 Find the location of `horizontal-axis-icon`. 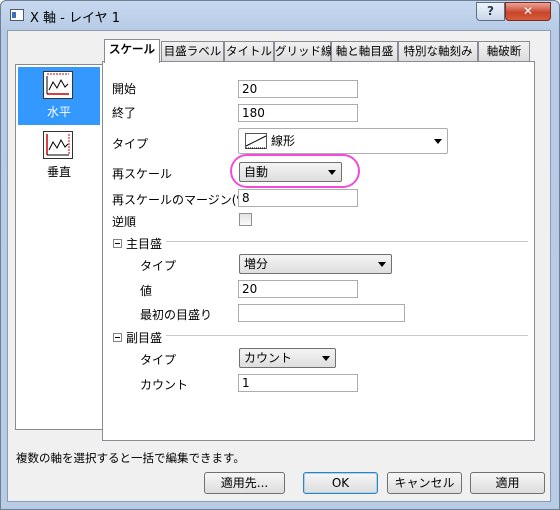

horizontal-axis-icon is located at coordinates (58, 85).